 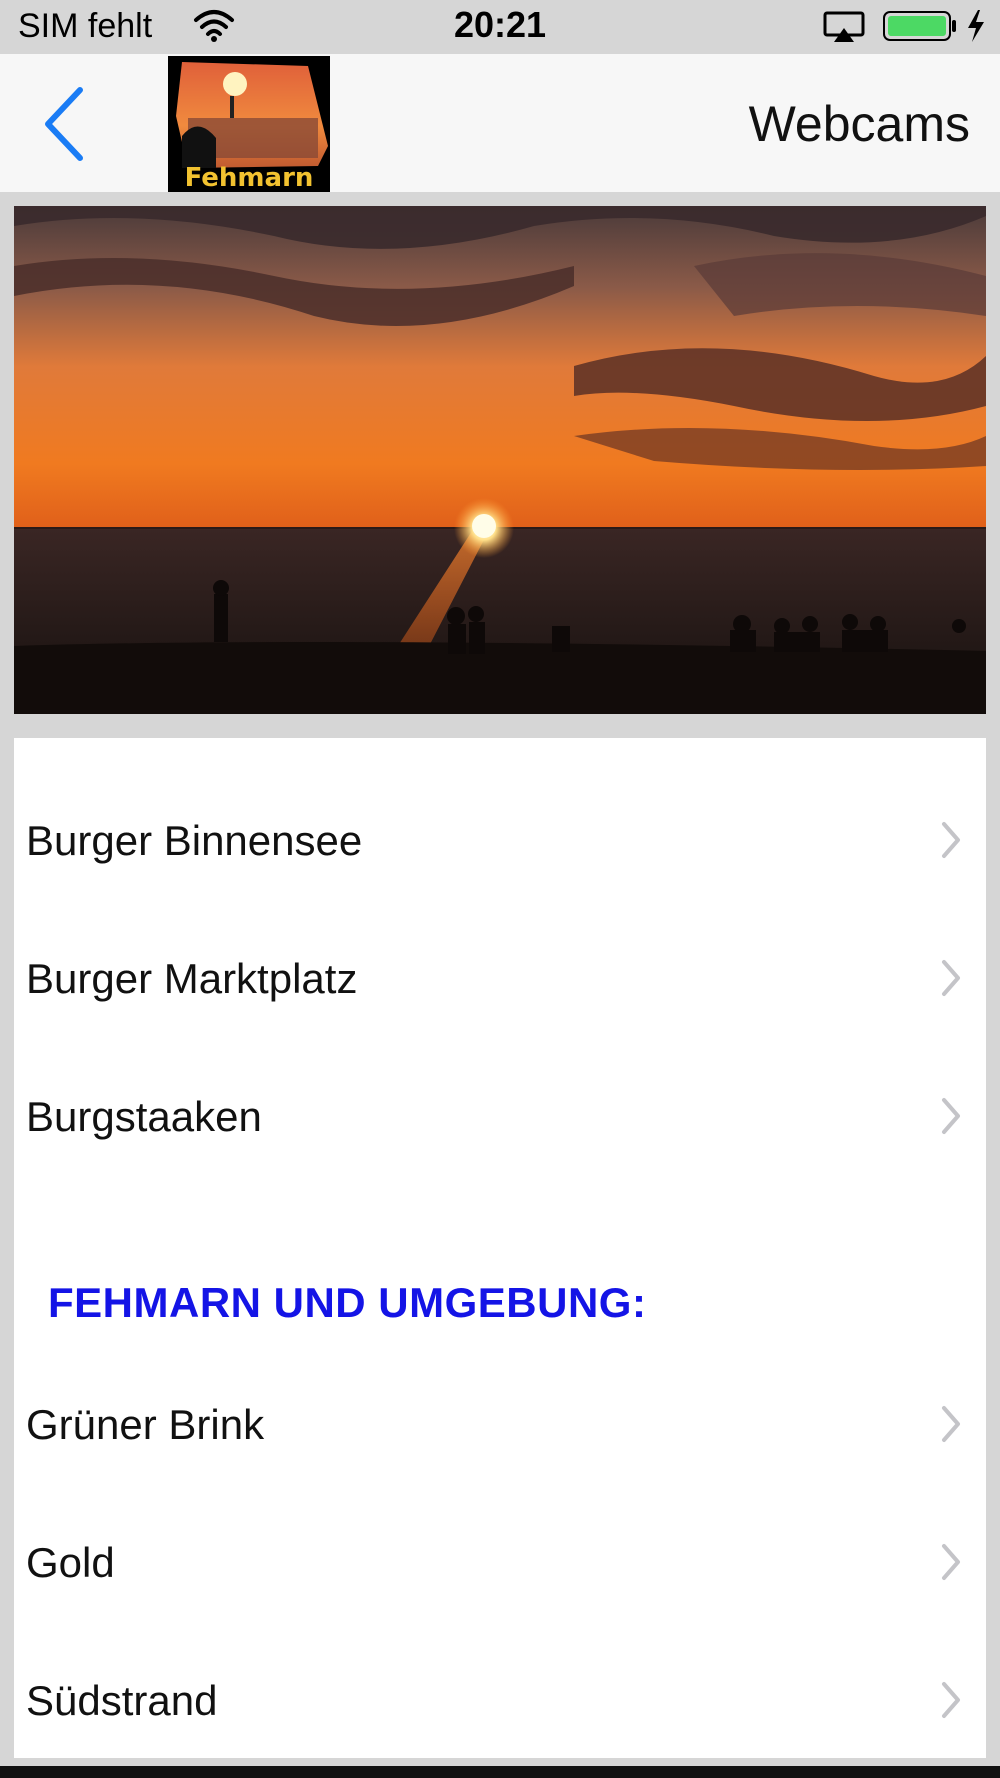 I want to click on chevron-left-icon, so click(x=64, y=124).